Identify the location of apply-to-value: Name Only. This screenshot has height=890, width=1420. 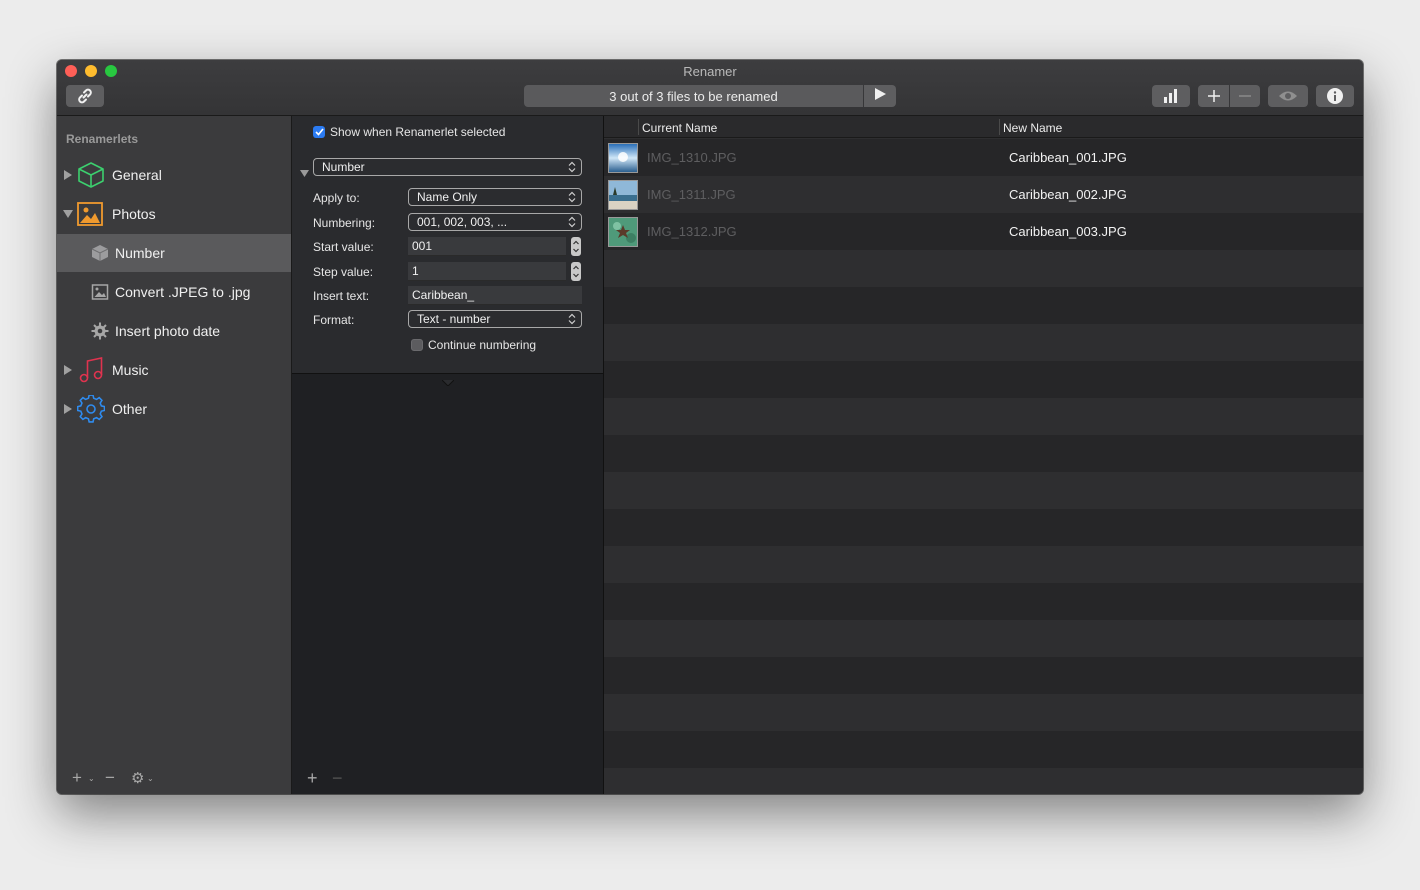
(447, 197).